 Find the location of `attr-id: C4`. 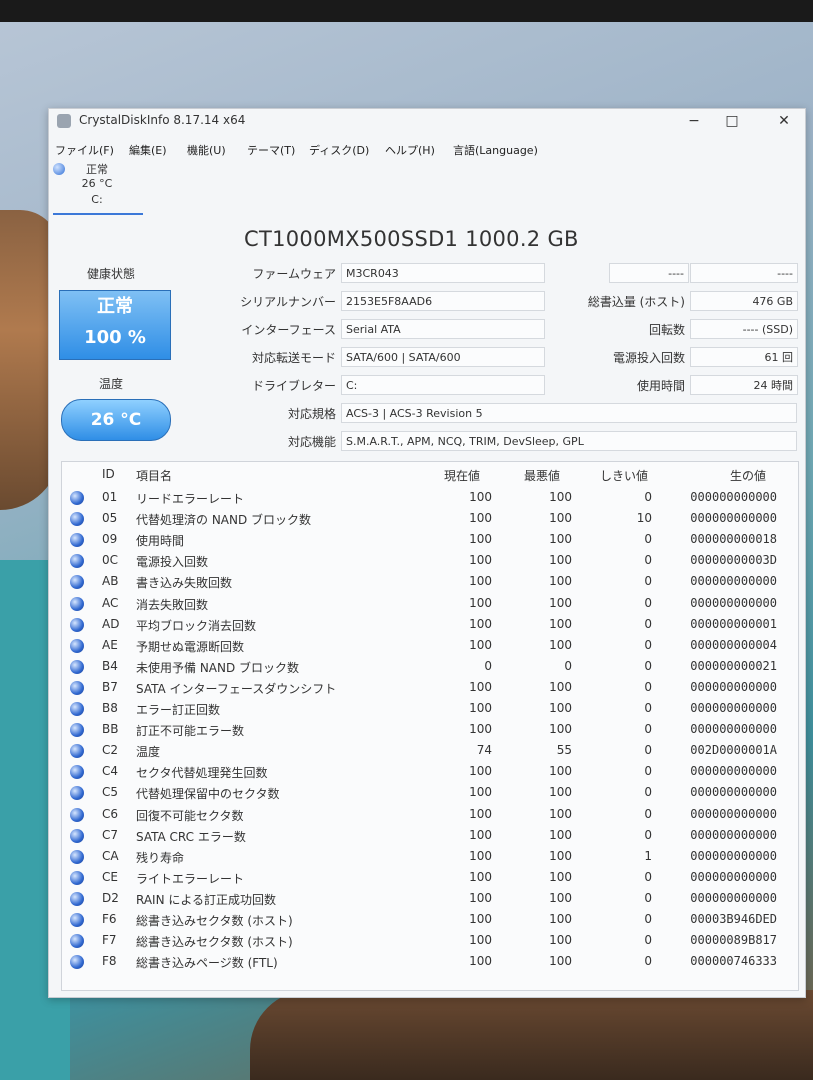

attr-id: C4 is located at coordinates (110, 771).